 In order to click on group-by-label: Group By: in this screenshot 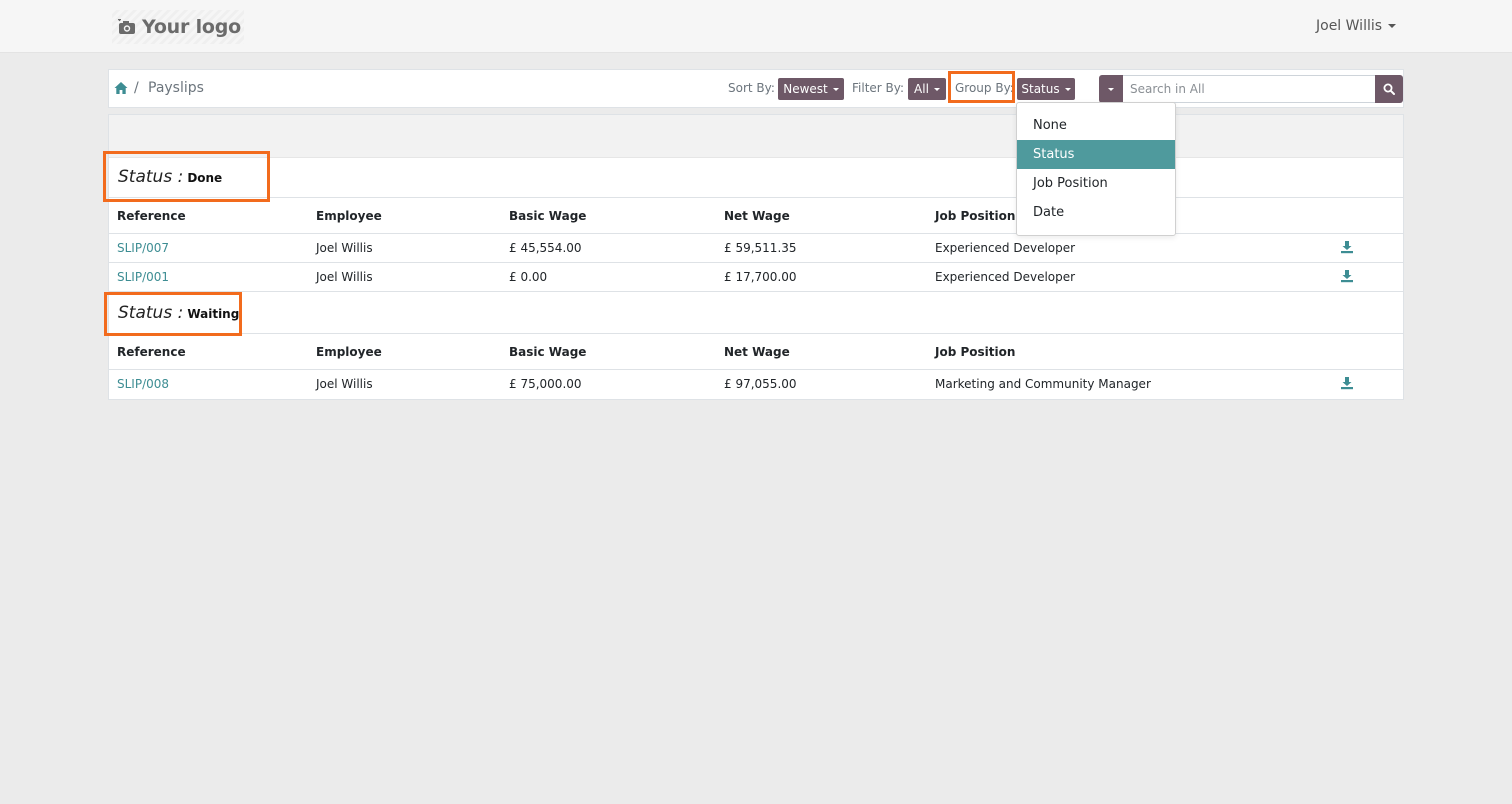, I will do `click(984, 88)`.